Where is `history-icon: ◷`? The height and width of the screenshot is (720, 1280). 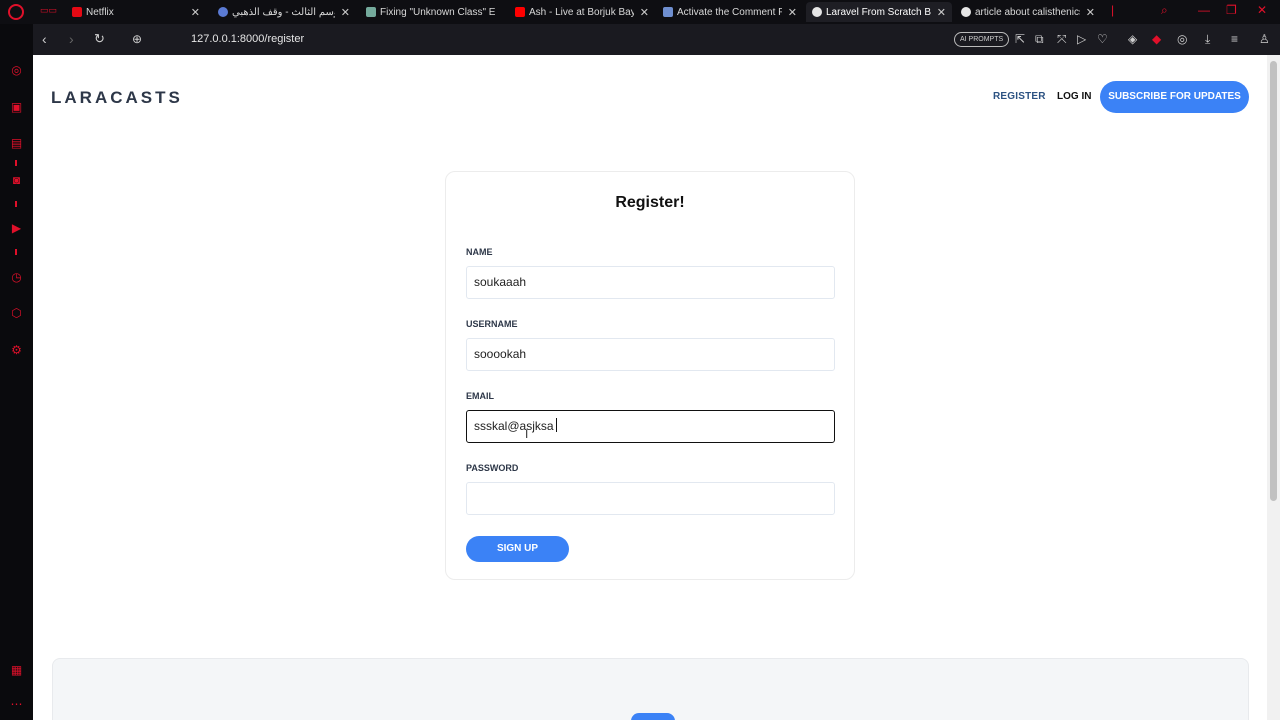
history-icon: ◷ is located at coordinates (16, 277).